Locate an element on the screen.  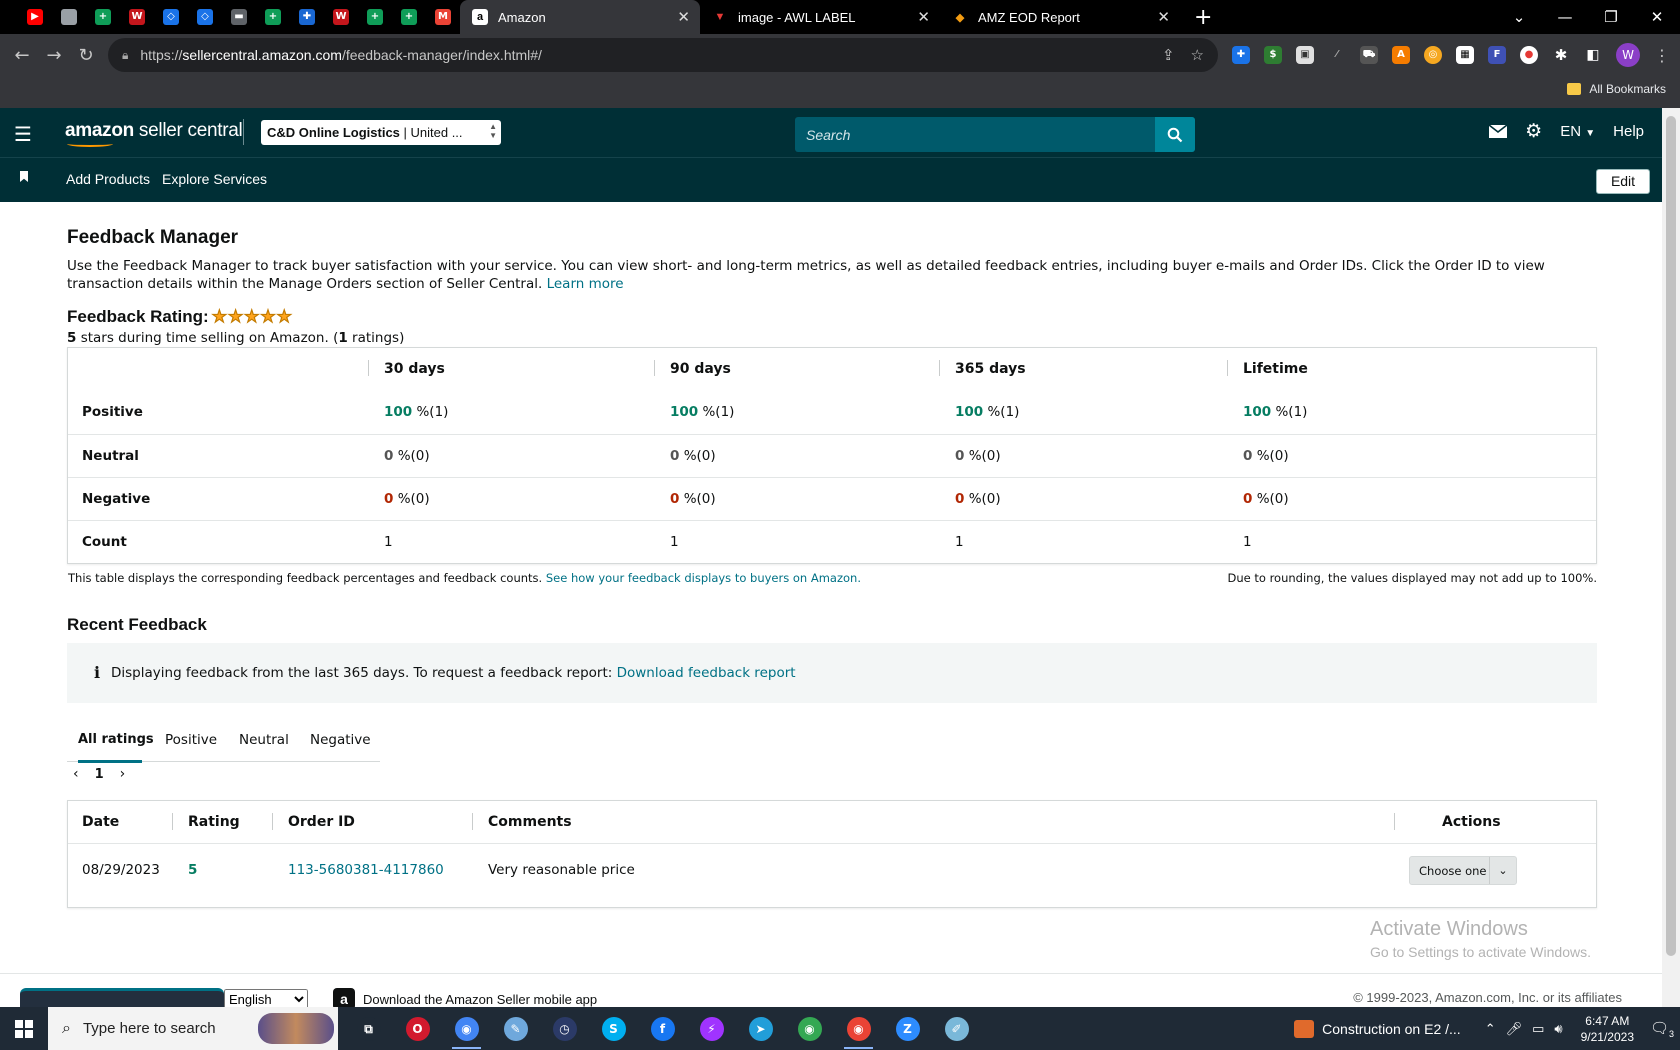
language-selector: EN ▼ is located at coordinates (1577, 131).